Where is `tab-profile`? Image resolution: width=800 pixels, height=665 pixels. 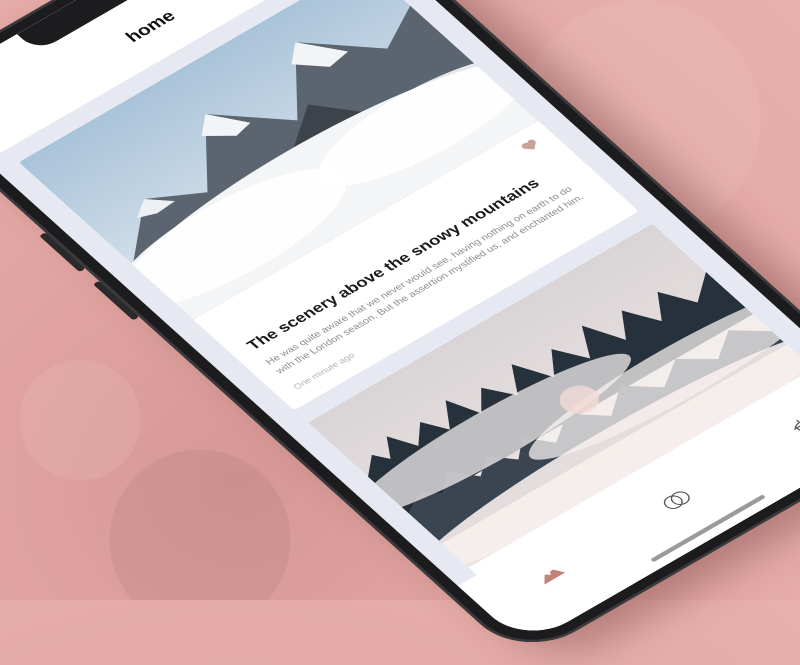
tab-profile is located at coordinates (787, 428).